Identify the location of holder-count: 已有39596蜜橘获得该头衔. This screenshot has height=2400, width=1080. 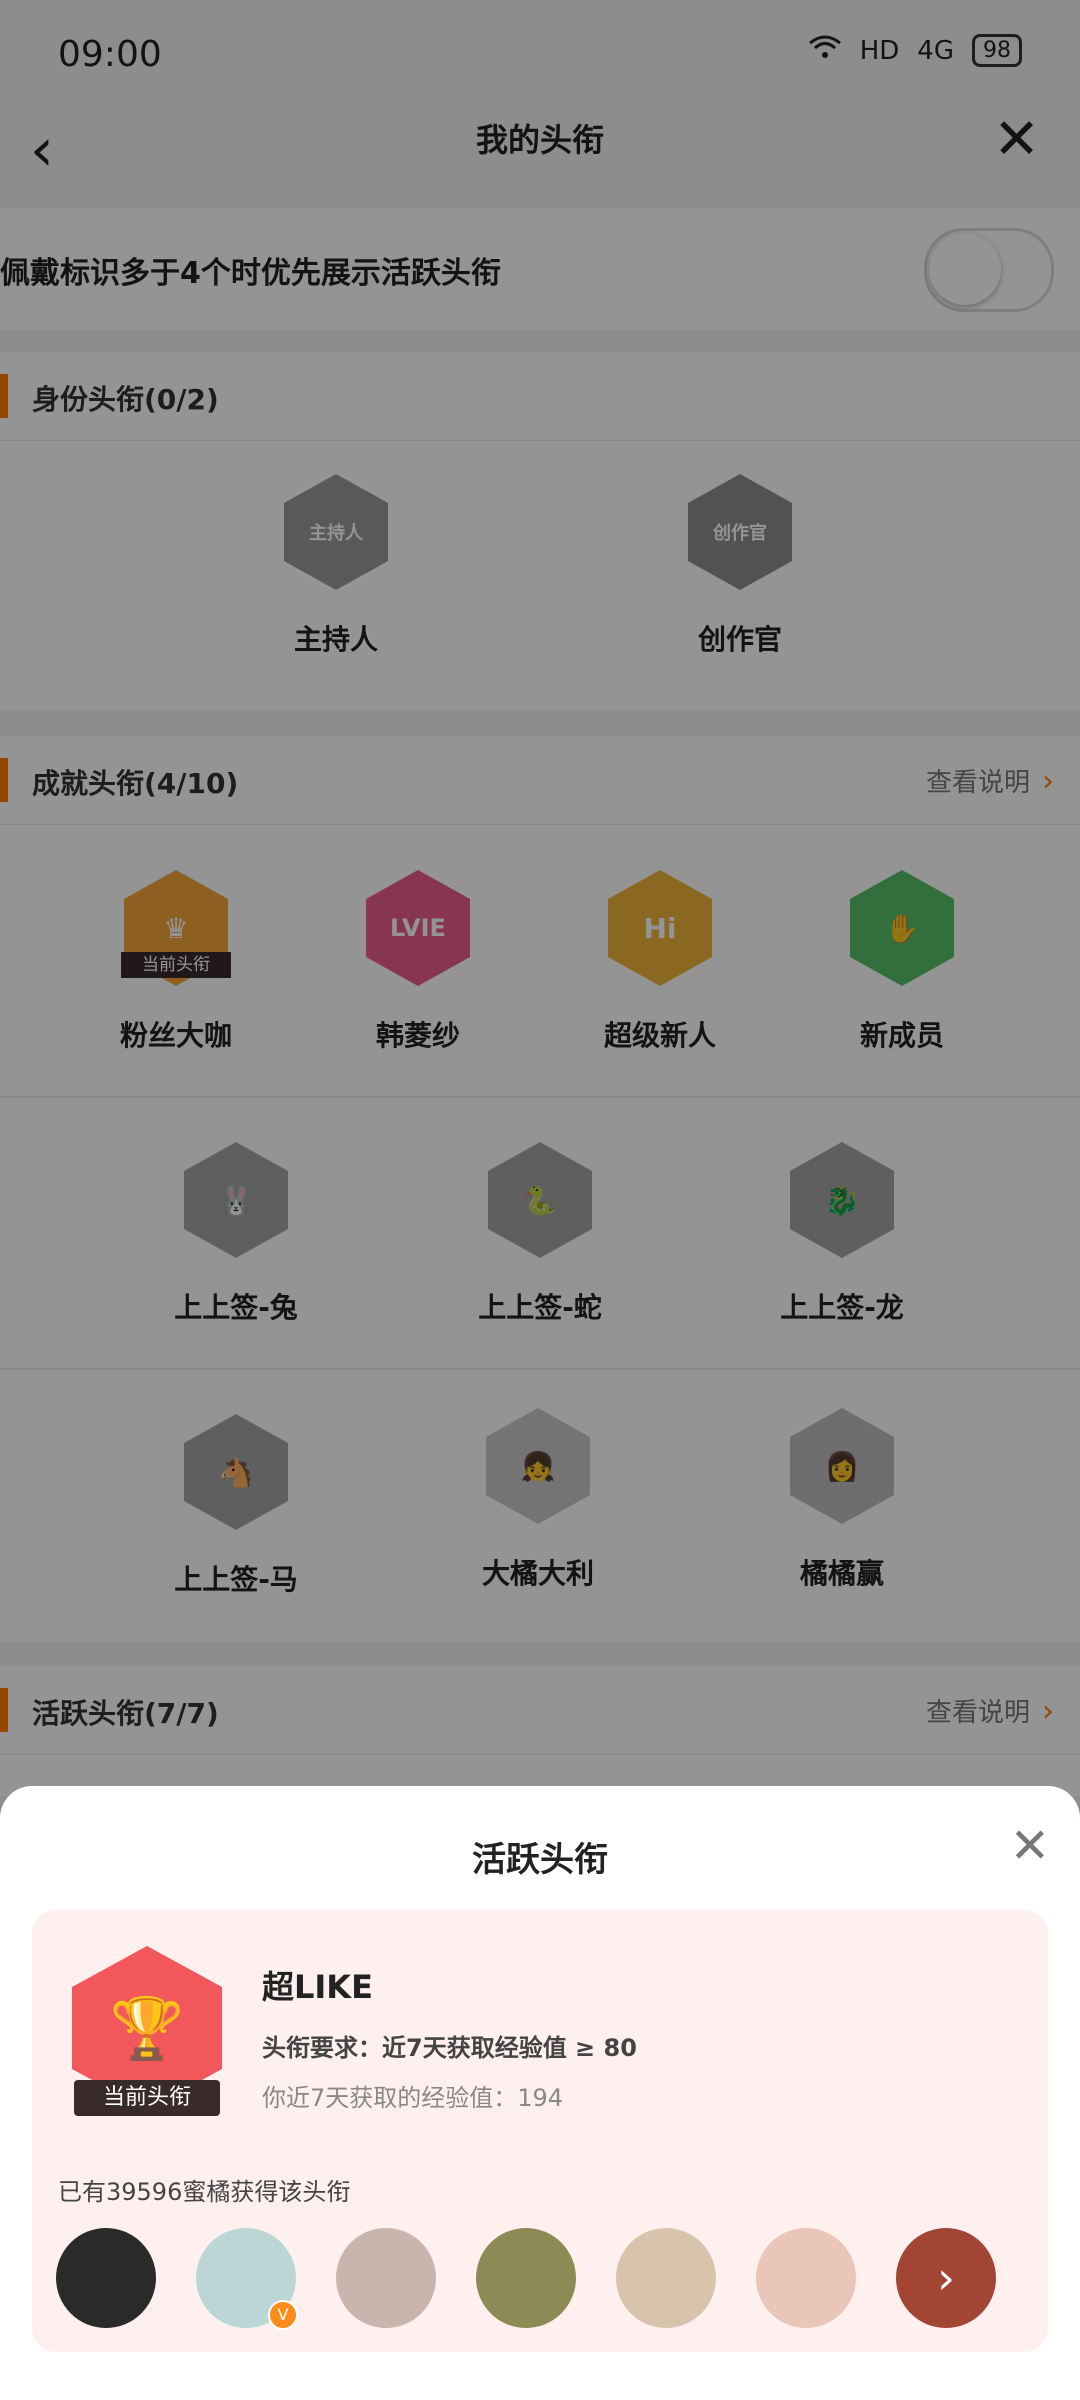
(204, 2192).